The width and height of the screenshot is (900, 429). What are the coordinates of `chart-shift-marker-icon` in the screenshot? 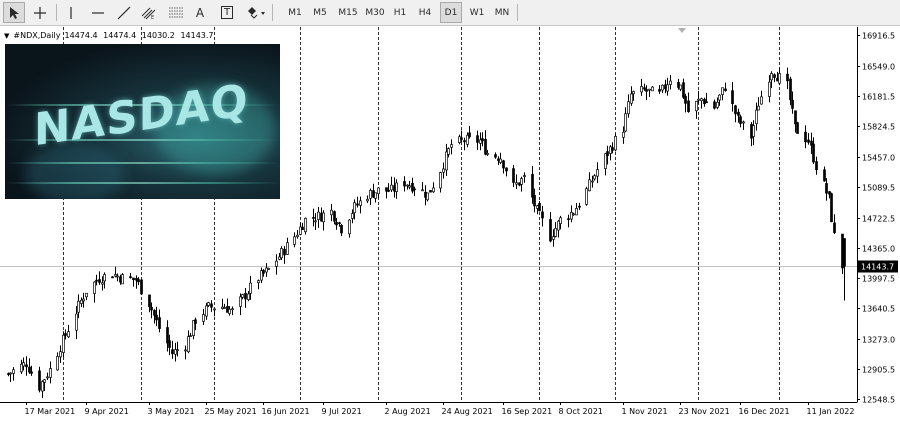 It's located at (682, 30).